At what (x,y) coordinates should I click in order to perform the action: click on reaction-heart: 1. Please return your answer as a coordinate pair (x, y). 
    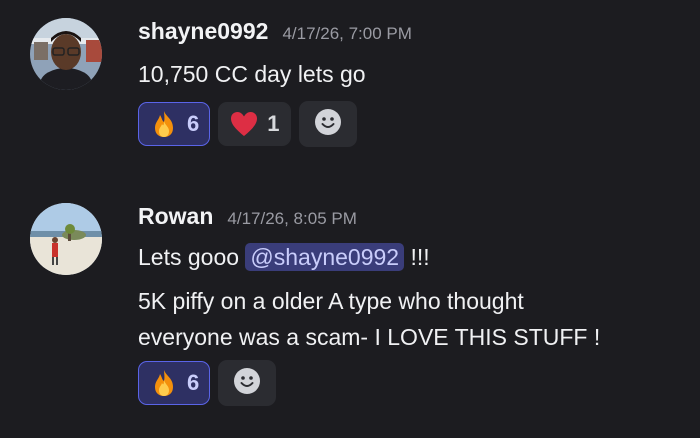
    Looking at the image, I should click on (254, 124).